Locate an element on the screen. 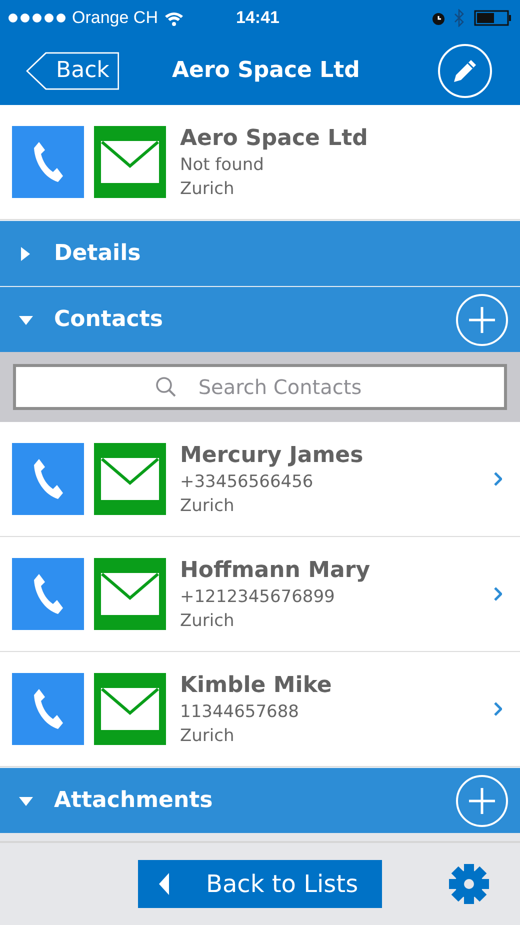 The image size is (520, 925). back-button: Back is located at coordinates (73, 71).